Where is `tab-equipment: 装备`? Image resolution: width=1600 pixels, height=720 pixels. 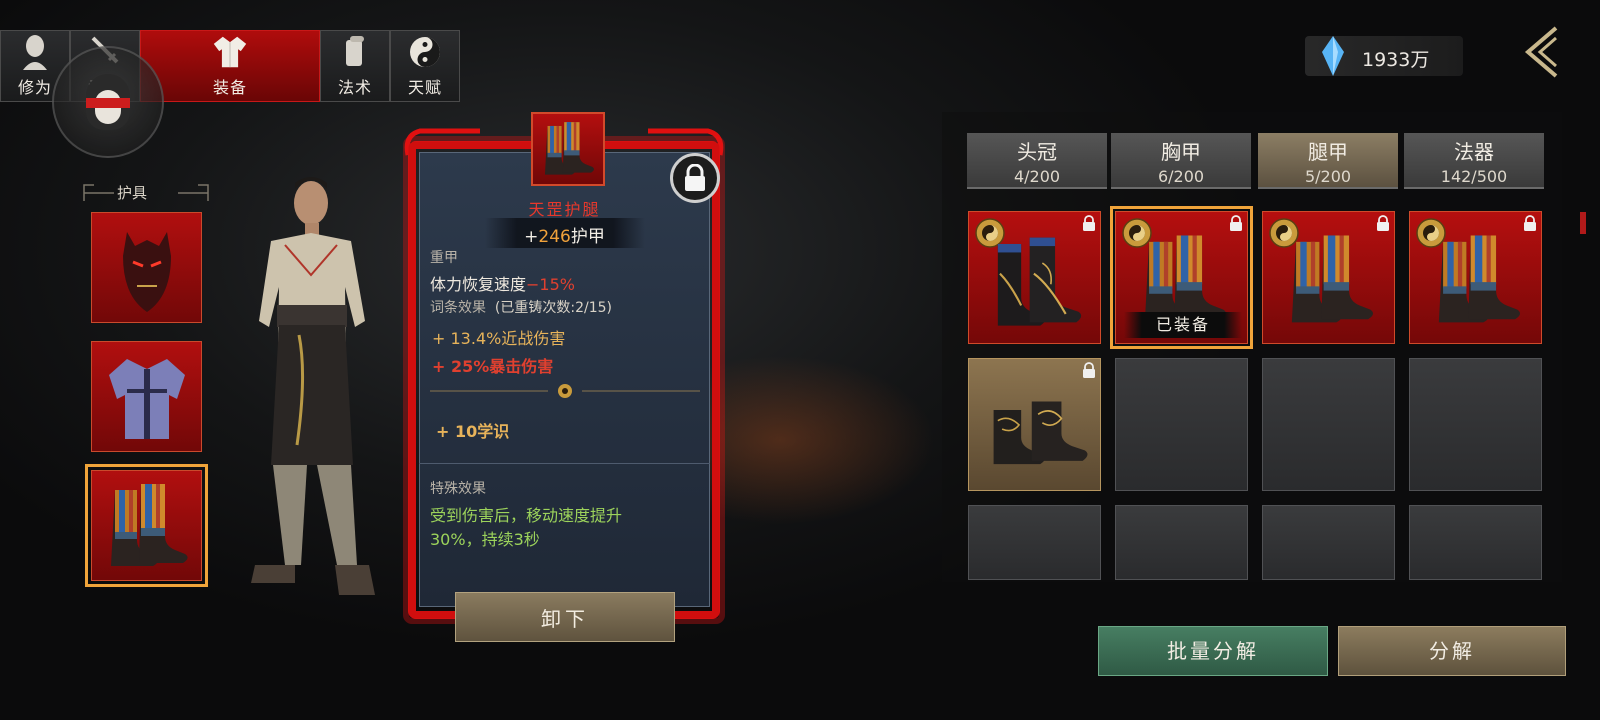
tab-equipment: 装备 is located at coordinates (230, 66).